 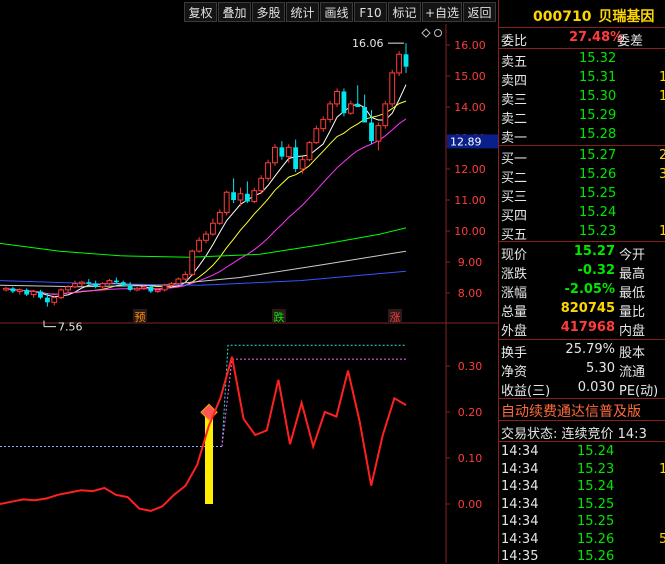 I want to click on tick-price-5: 15.26, so click(x=596, y=539).